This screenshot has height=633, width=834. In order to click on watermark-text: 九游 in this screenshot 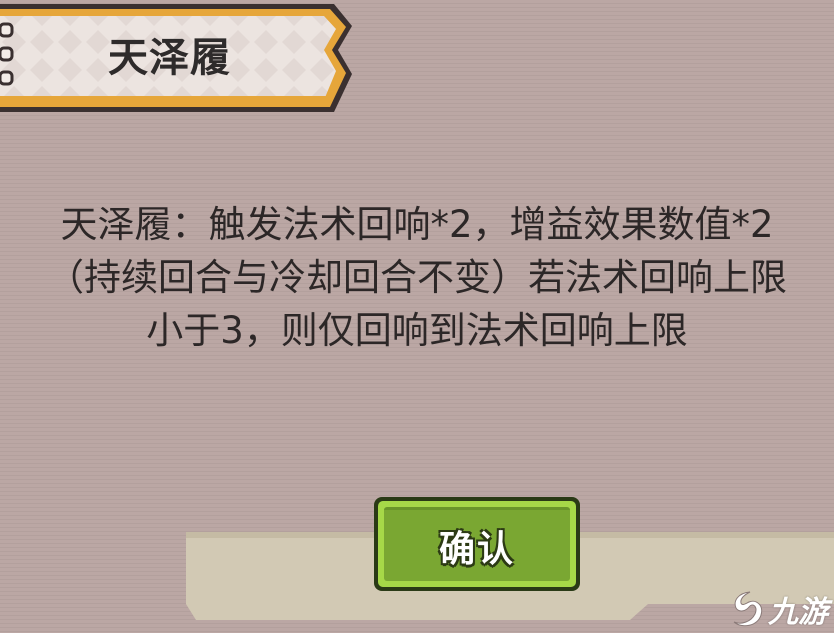, I will do `click(798, 612)`.